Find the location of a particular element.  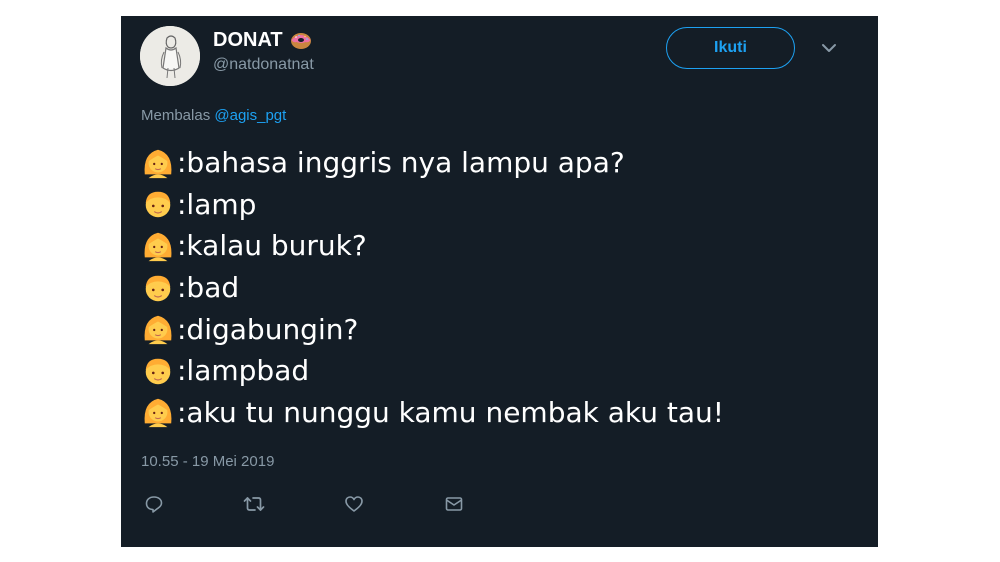

like-icon is located at coordinates (354, 504).